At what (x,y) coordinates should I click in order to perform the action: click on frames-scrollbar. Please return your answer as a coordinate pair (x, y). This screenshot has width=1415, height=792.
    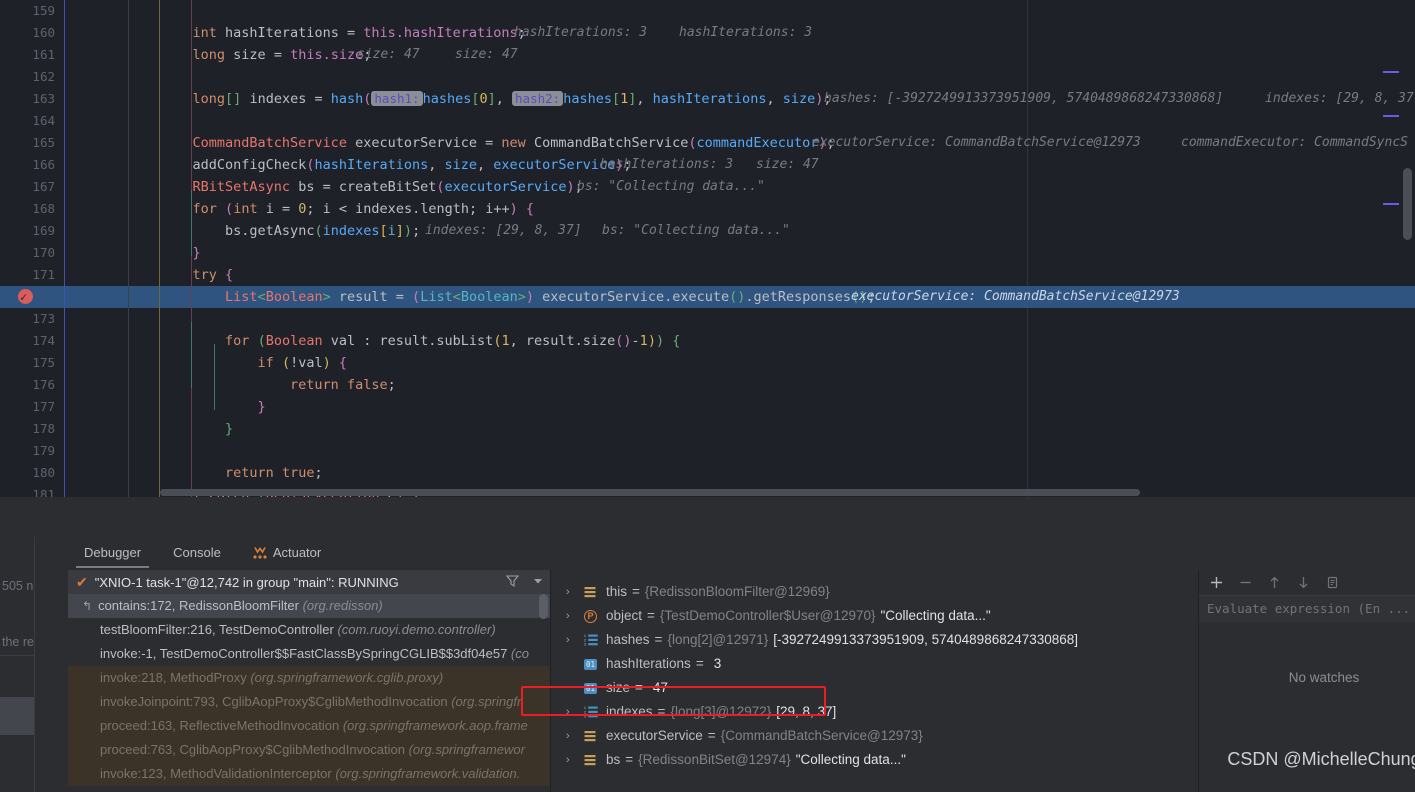
    Looking at the image, I should click on (543, 606).